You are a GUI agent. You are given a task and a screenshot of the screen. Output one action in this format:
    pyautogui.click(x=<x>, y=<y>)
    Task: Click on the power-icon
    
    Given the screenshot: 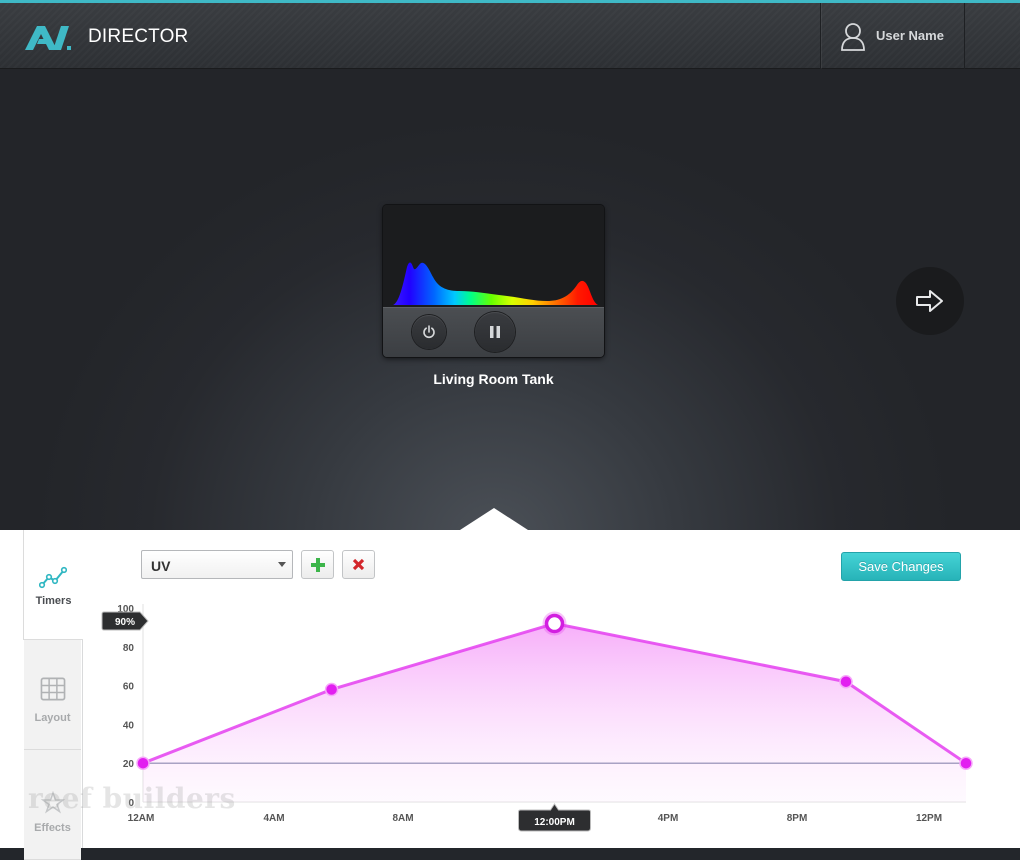 What is the action you would take?
    pyautogui.click(x=429, y=332)
    